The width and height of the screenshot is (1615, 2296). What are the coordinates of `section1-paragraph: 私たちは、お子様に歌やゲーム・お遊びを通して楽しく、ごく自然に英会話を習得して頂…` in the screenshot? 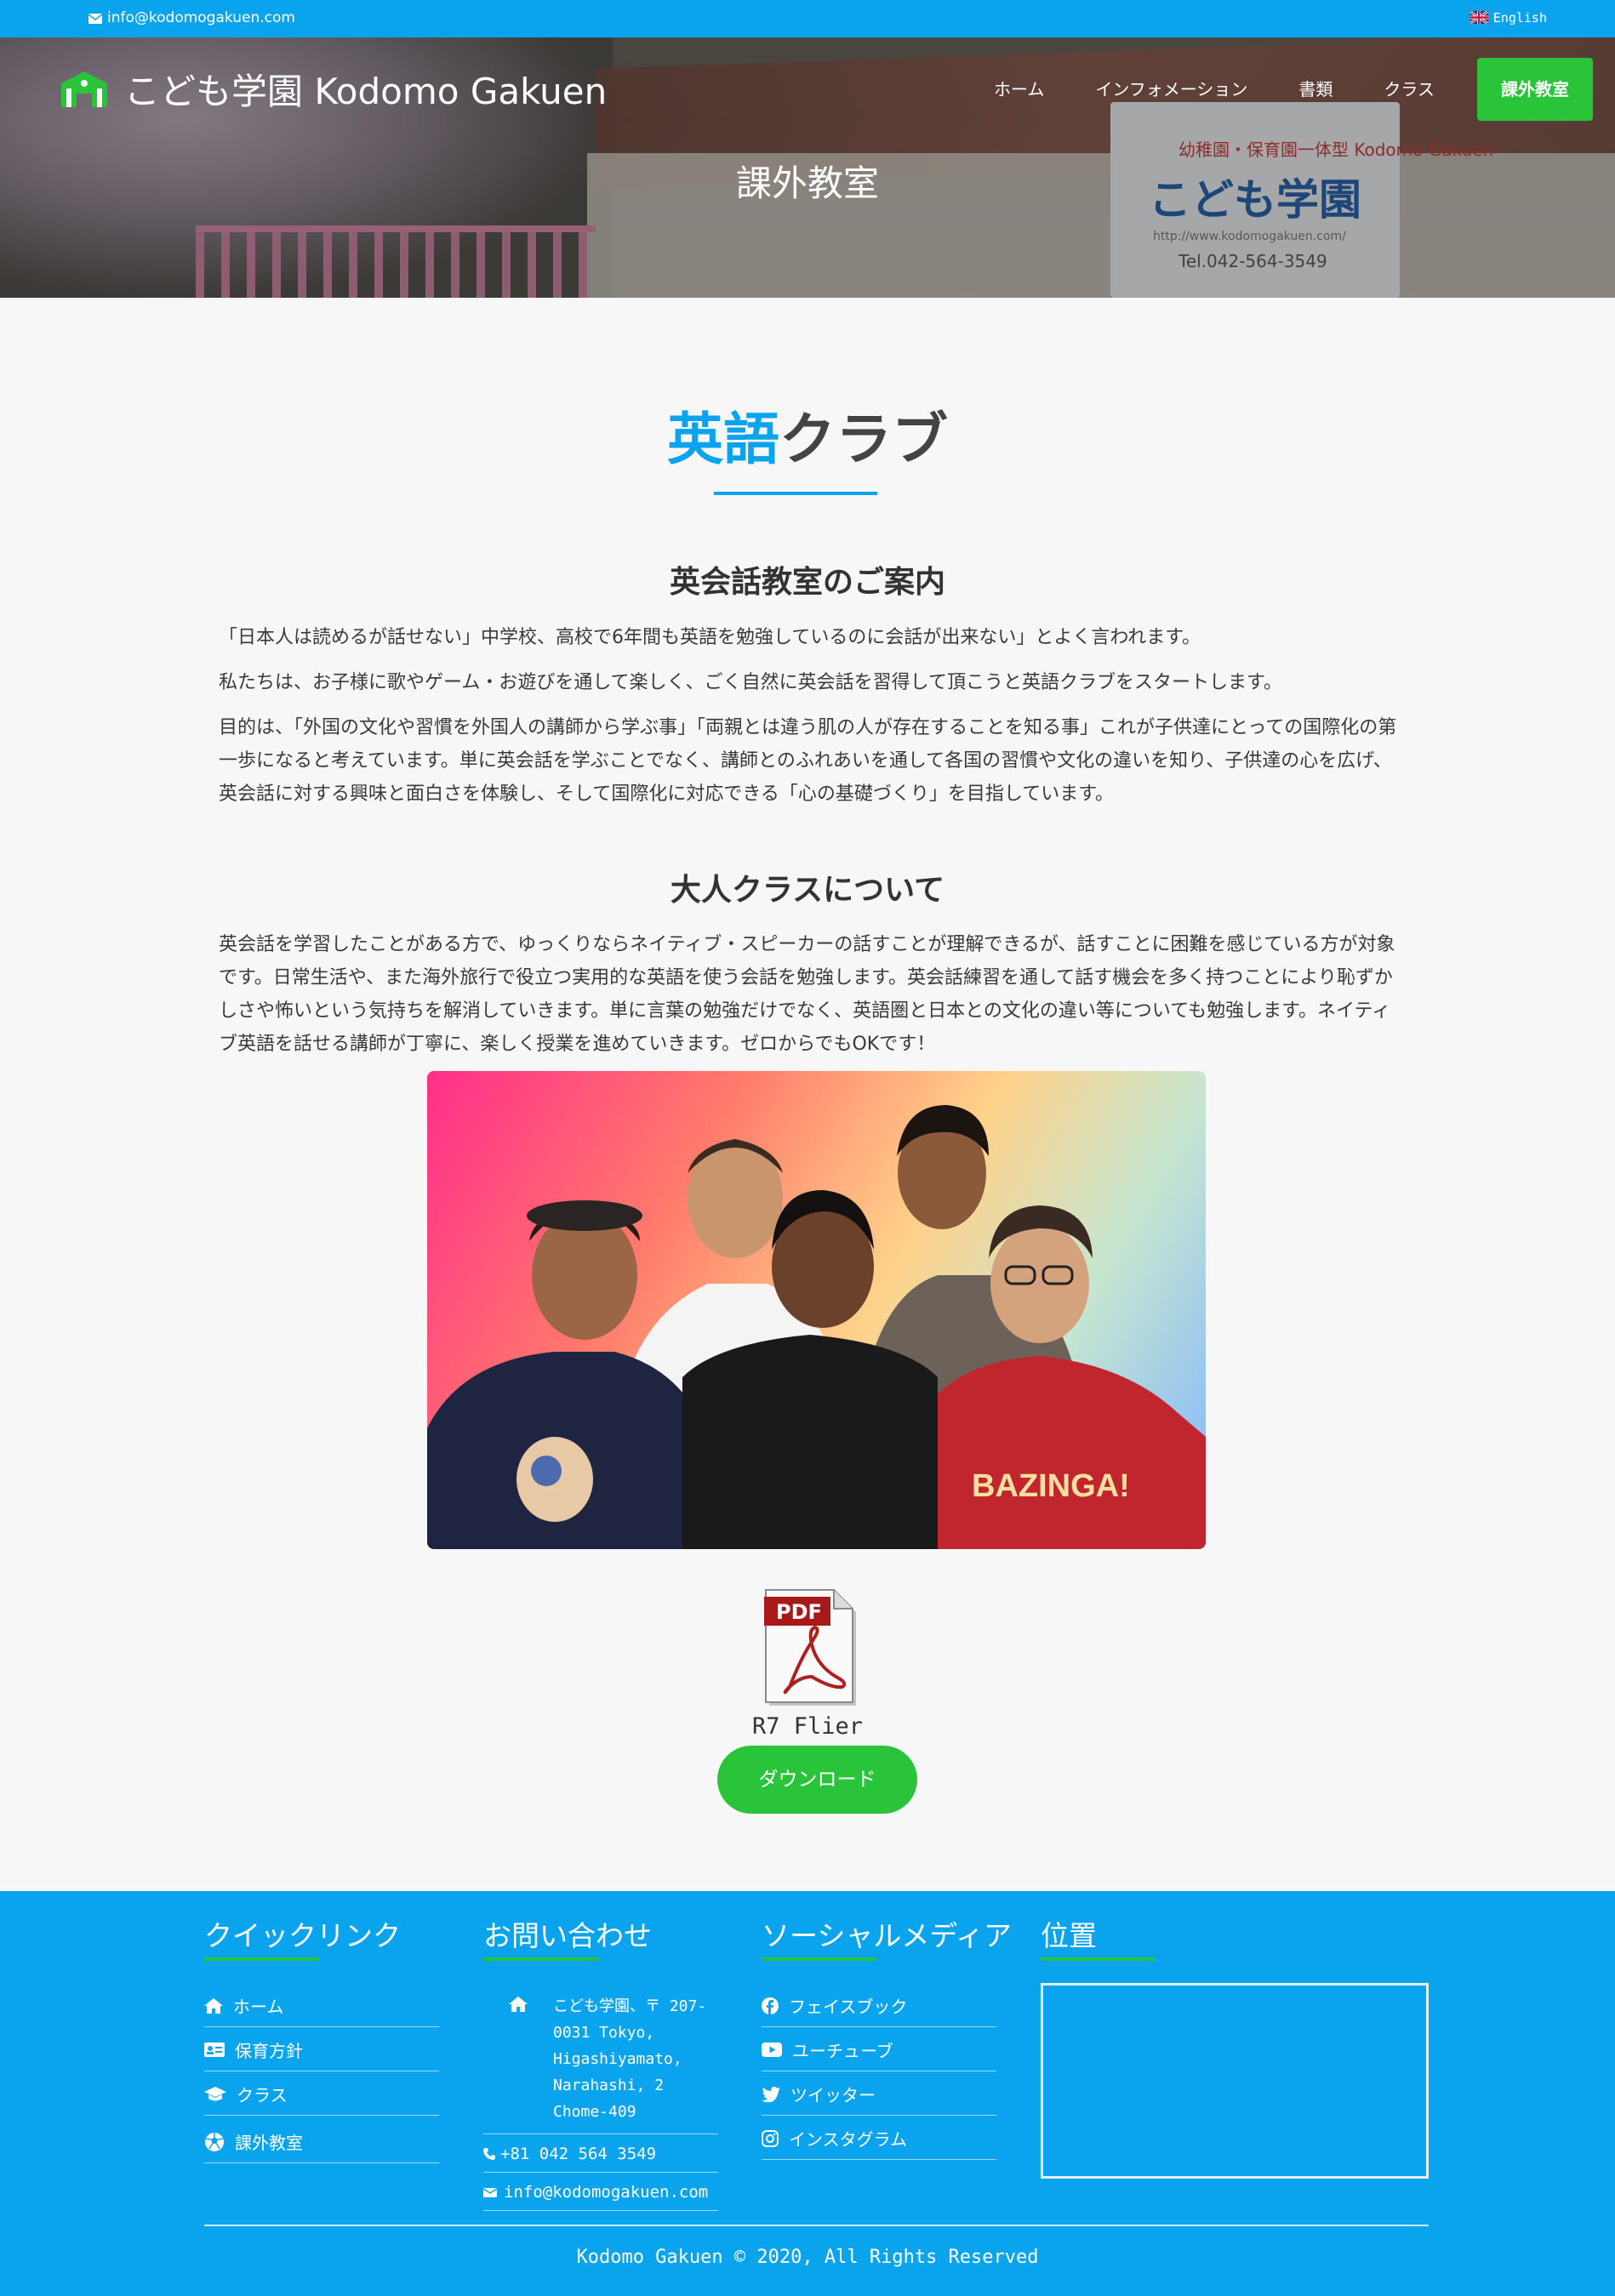 It's located at (750, 682).